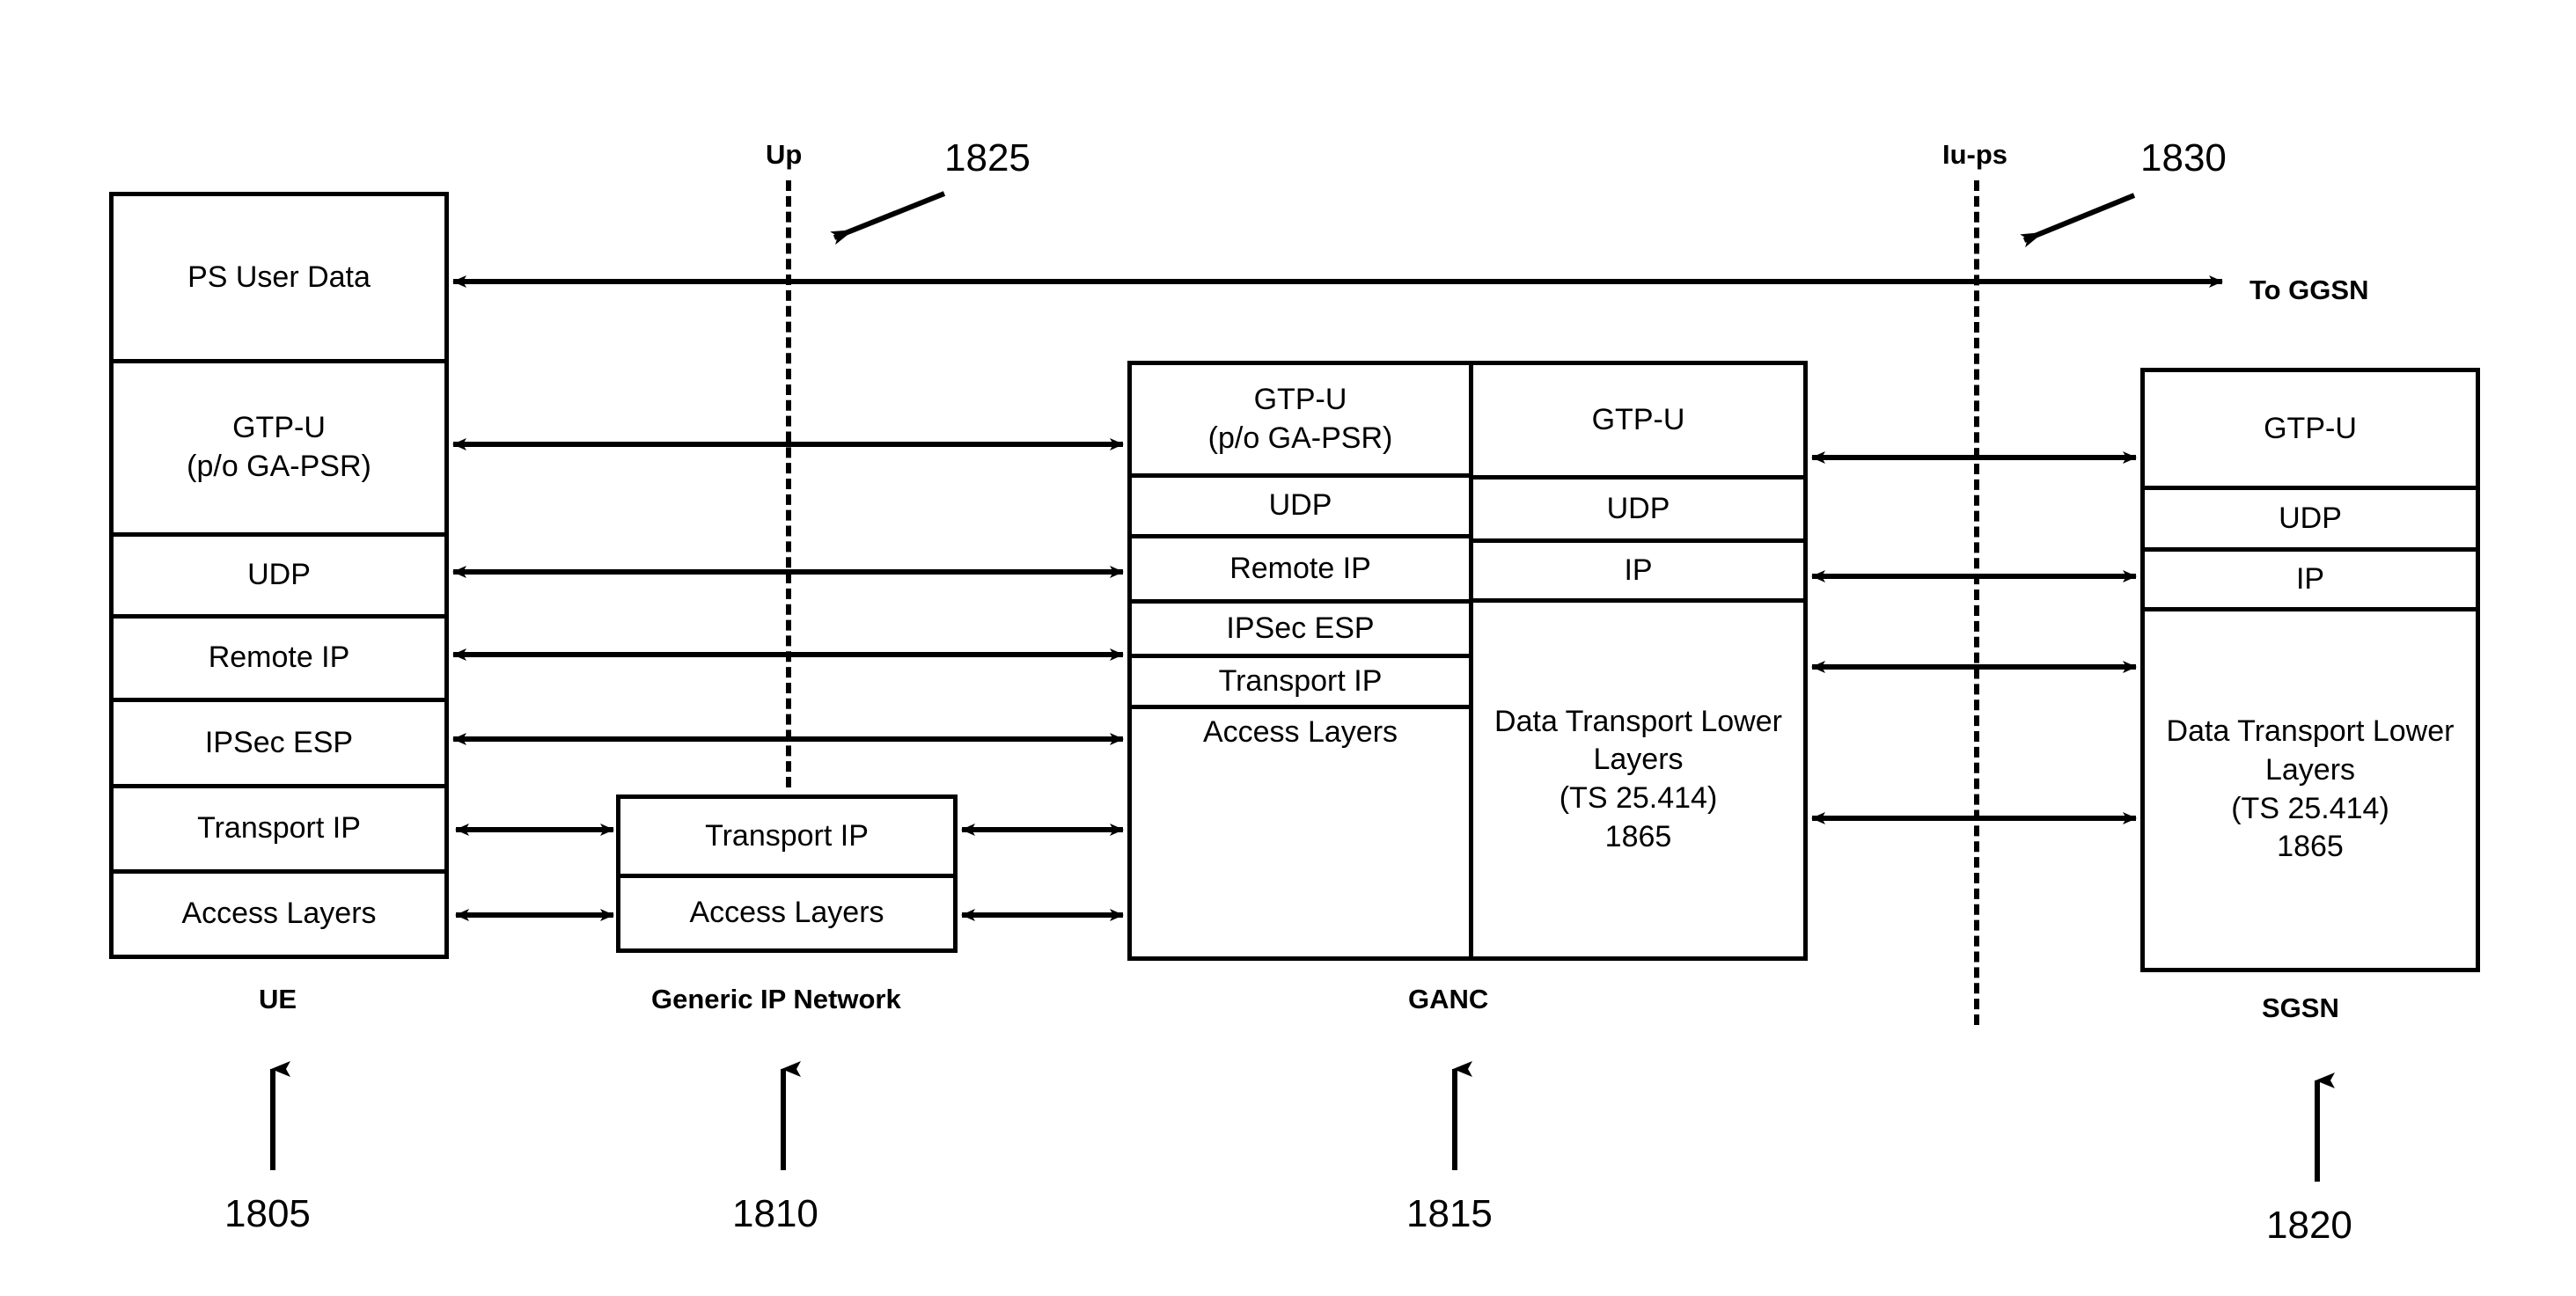 Image resolution: width=2576 pixels, height=1296 pixels. Describe the element at coordinates (786, 836) in the screenshot. I see `gipn-layer-transport-ip: Transport IP` at that location.